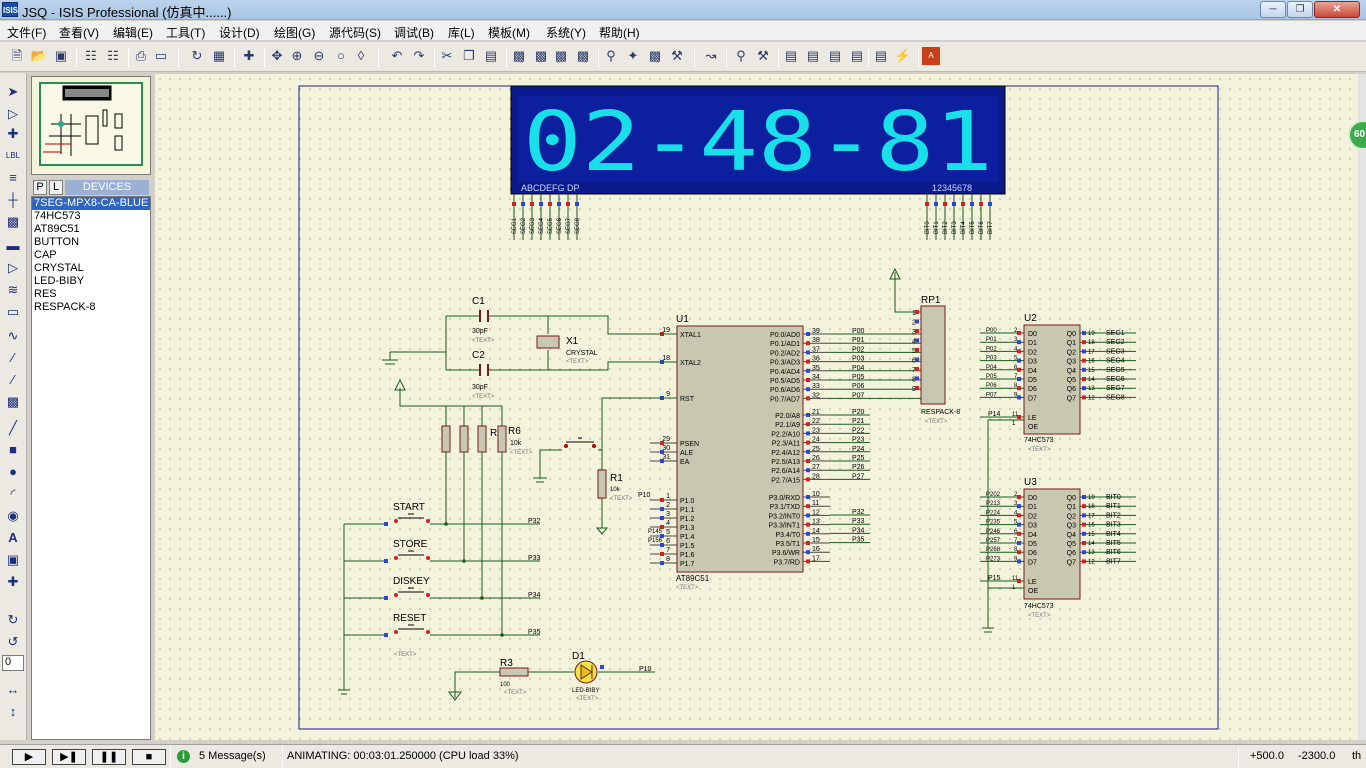 This screenshot has width=1366, height=768. Describe the element at coordinates (419, 56) in the screenshot. I see `redo-icon: ↷` at that location.